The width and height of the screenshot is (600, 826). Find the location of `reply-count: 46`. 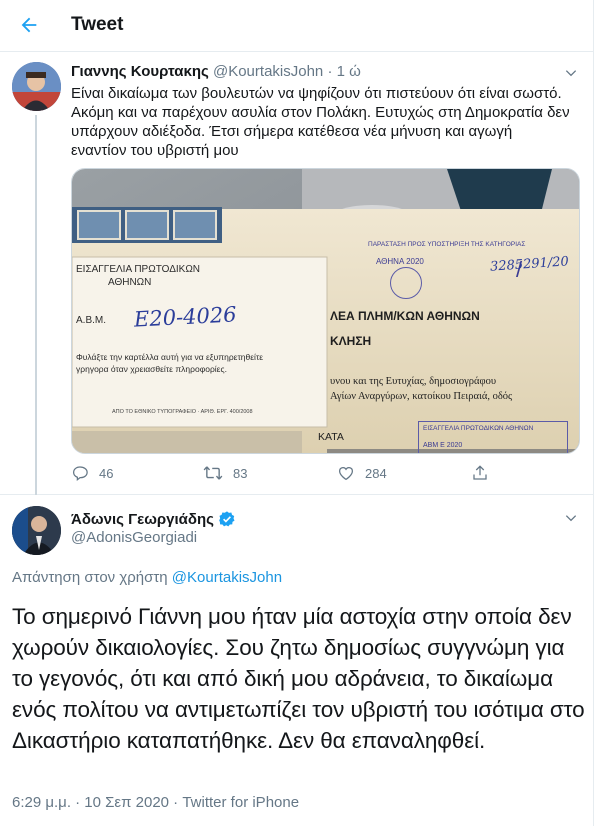

reply-count: 46 is located at coordinates (106, 473).